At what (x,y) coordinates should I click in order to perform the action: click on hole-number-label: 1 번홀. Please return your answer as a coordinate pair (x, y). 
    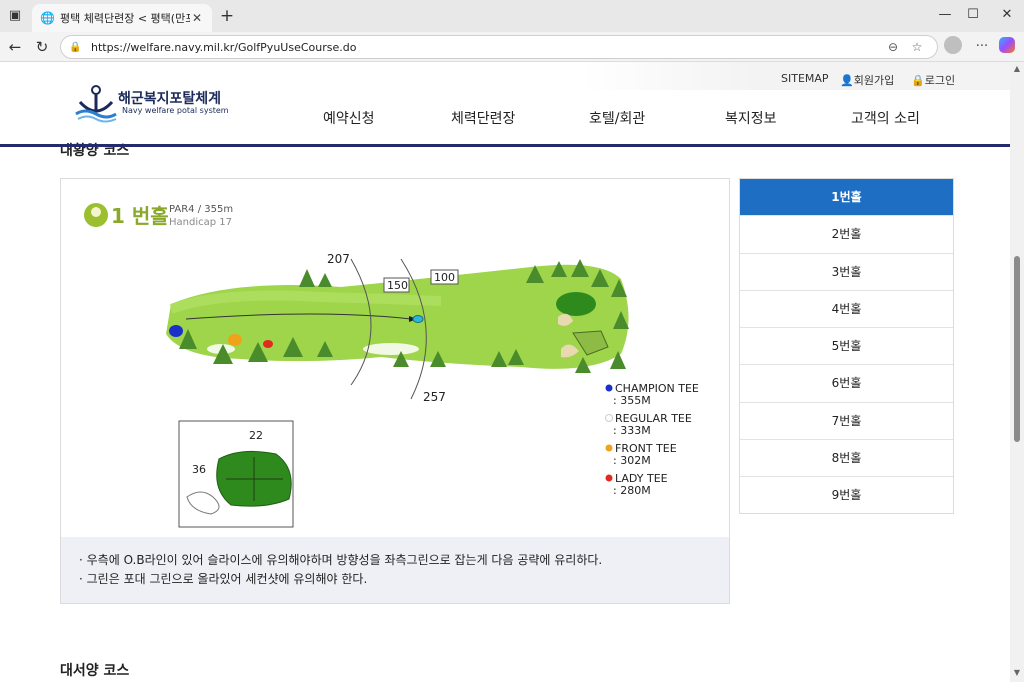
    Looking at the image, I should click on (140, 216).